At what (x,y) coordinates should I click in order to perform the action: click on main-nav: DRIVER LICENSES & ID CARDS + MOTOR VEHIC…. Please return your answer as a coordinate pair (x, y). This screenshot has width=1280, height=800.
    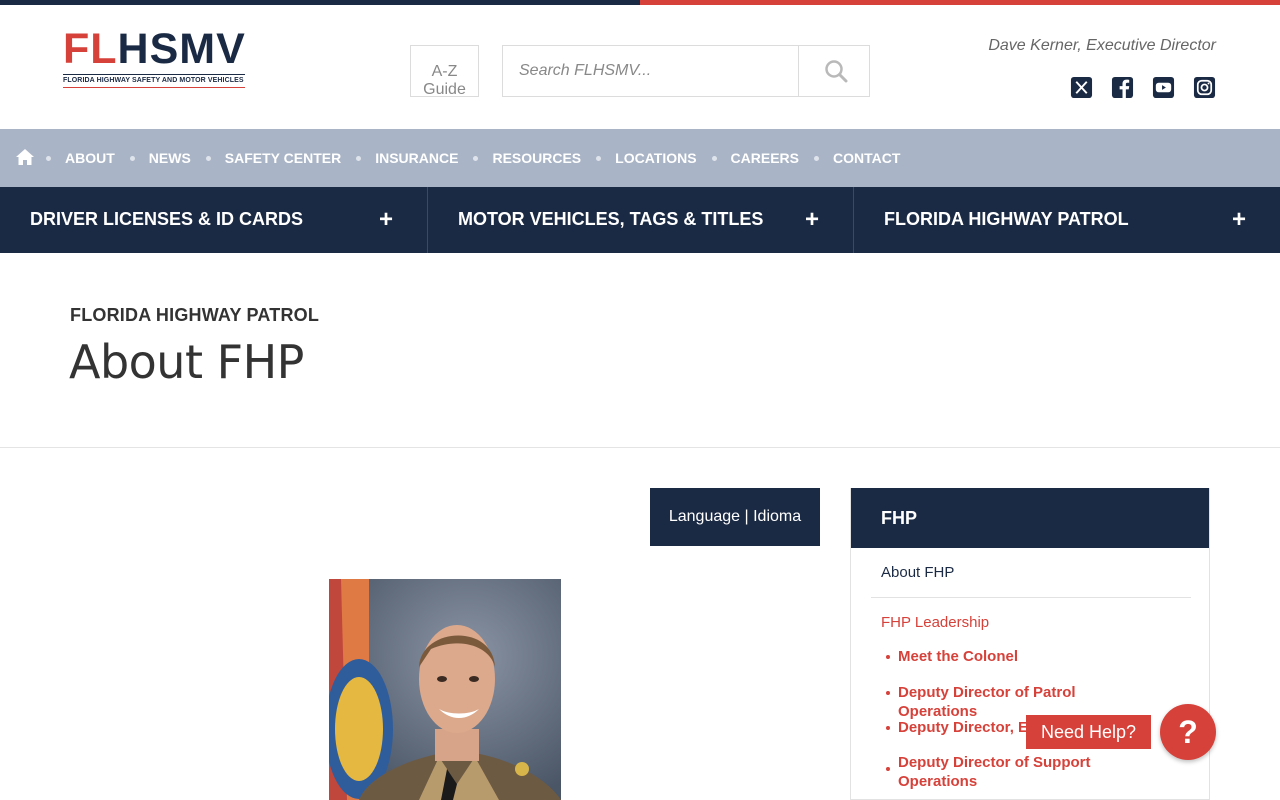
    Looking at the image, I should click on (640, 220).